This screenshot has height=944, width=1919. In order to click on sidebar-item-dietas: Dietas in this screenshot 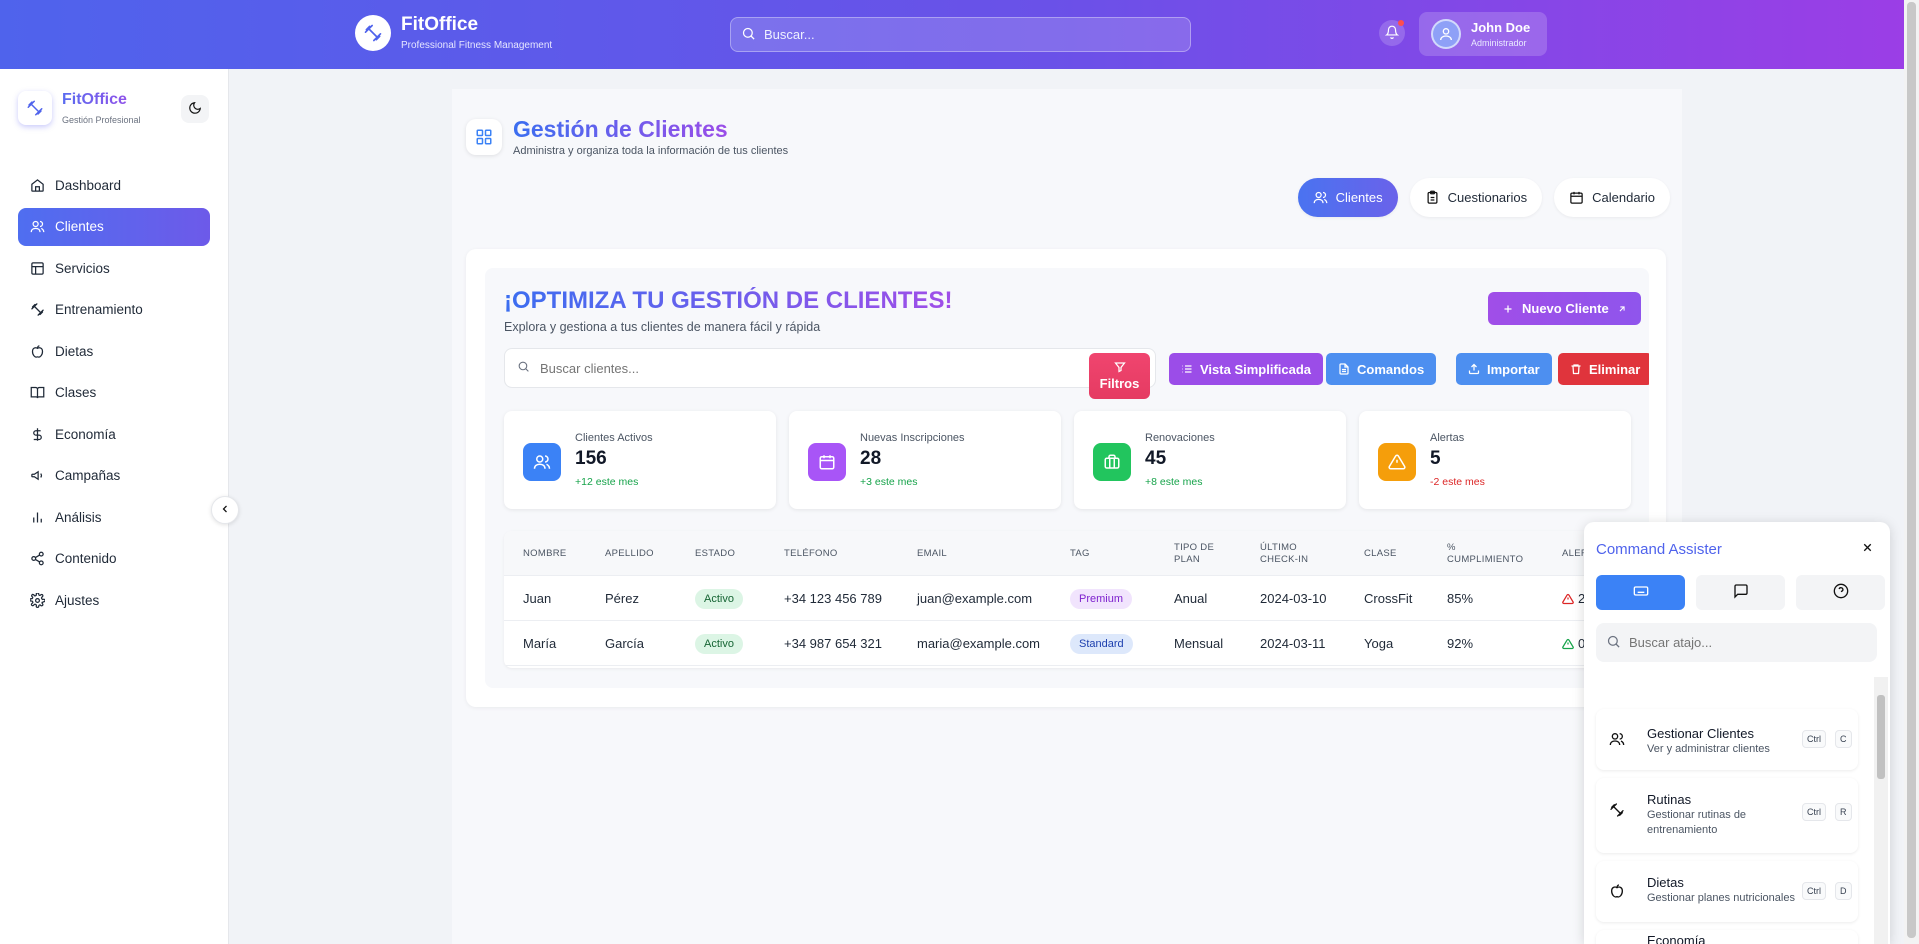, I will do `click(114, 351)`.